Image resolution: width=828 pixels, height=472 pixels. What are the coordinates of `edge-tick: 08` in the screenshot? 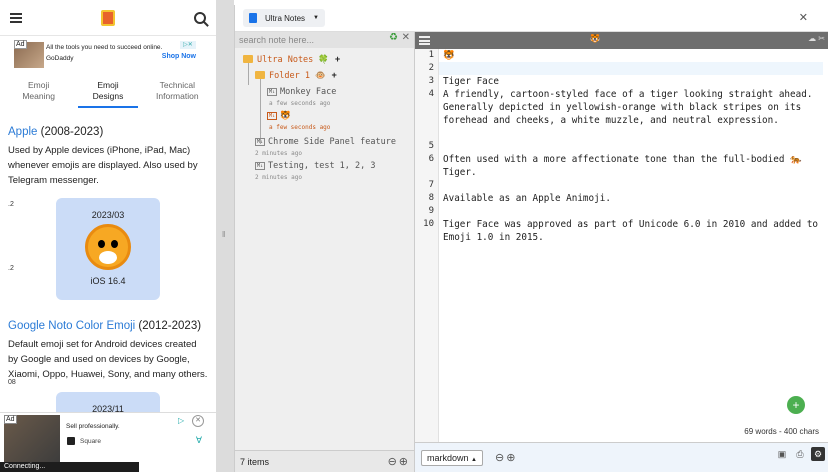 It's located at (12, 382).